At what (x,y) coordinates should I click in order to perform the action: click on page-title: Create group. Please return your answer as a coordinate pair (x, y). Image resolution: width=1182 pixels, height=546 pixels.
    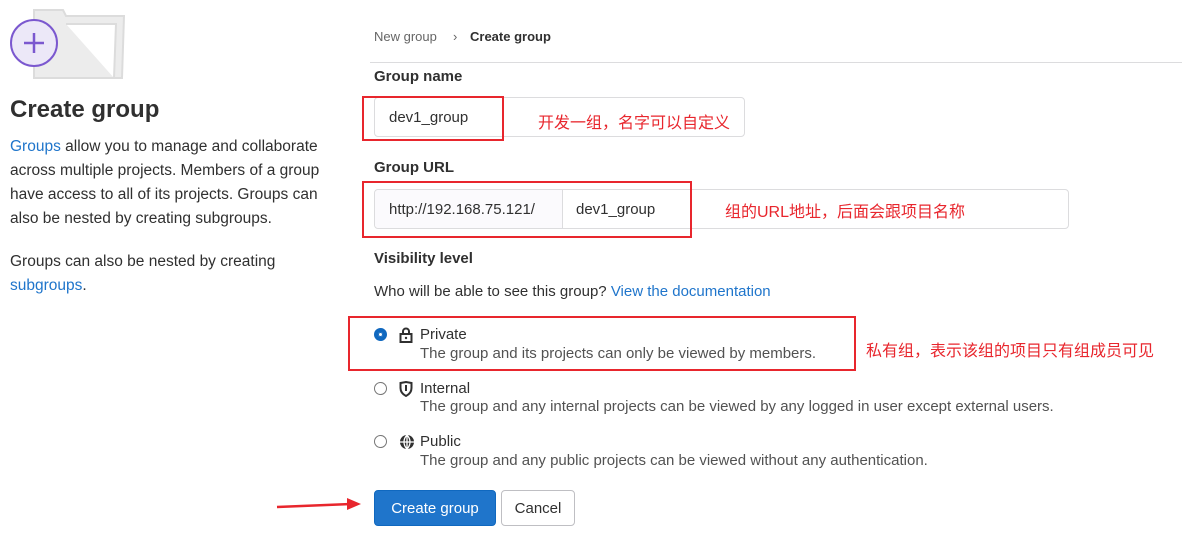
    Looking at the image, I should click on (85, 109).